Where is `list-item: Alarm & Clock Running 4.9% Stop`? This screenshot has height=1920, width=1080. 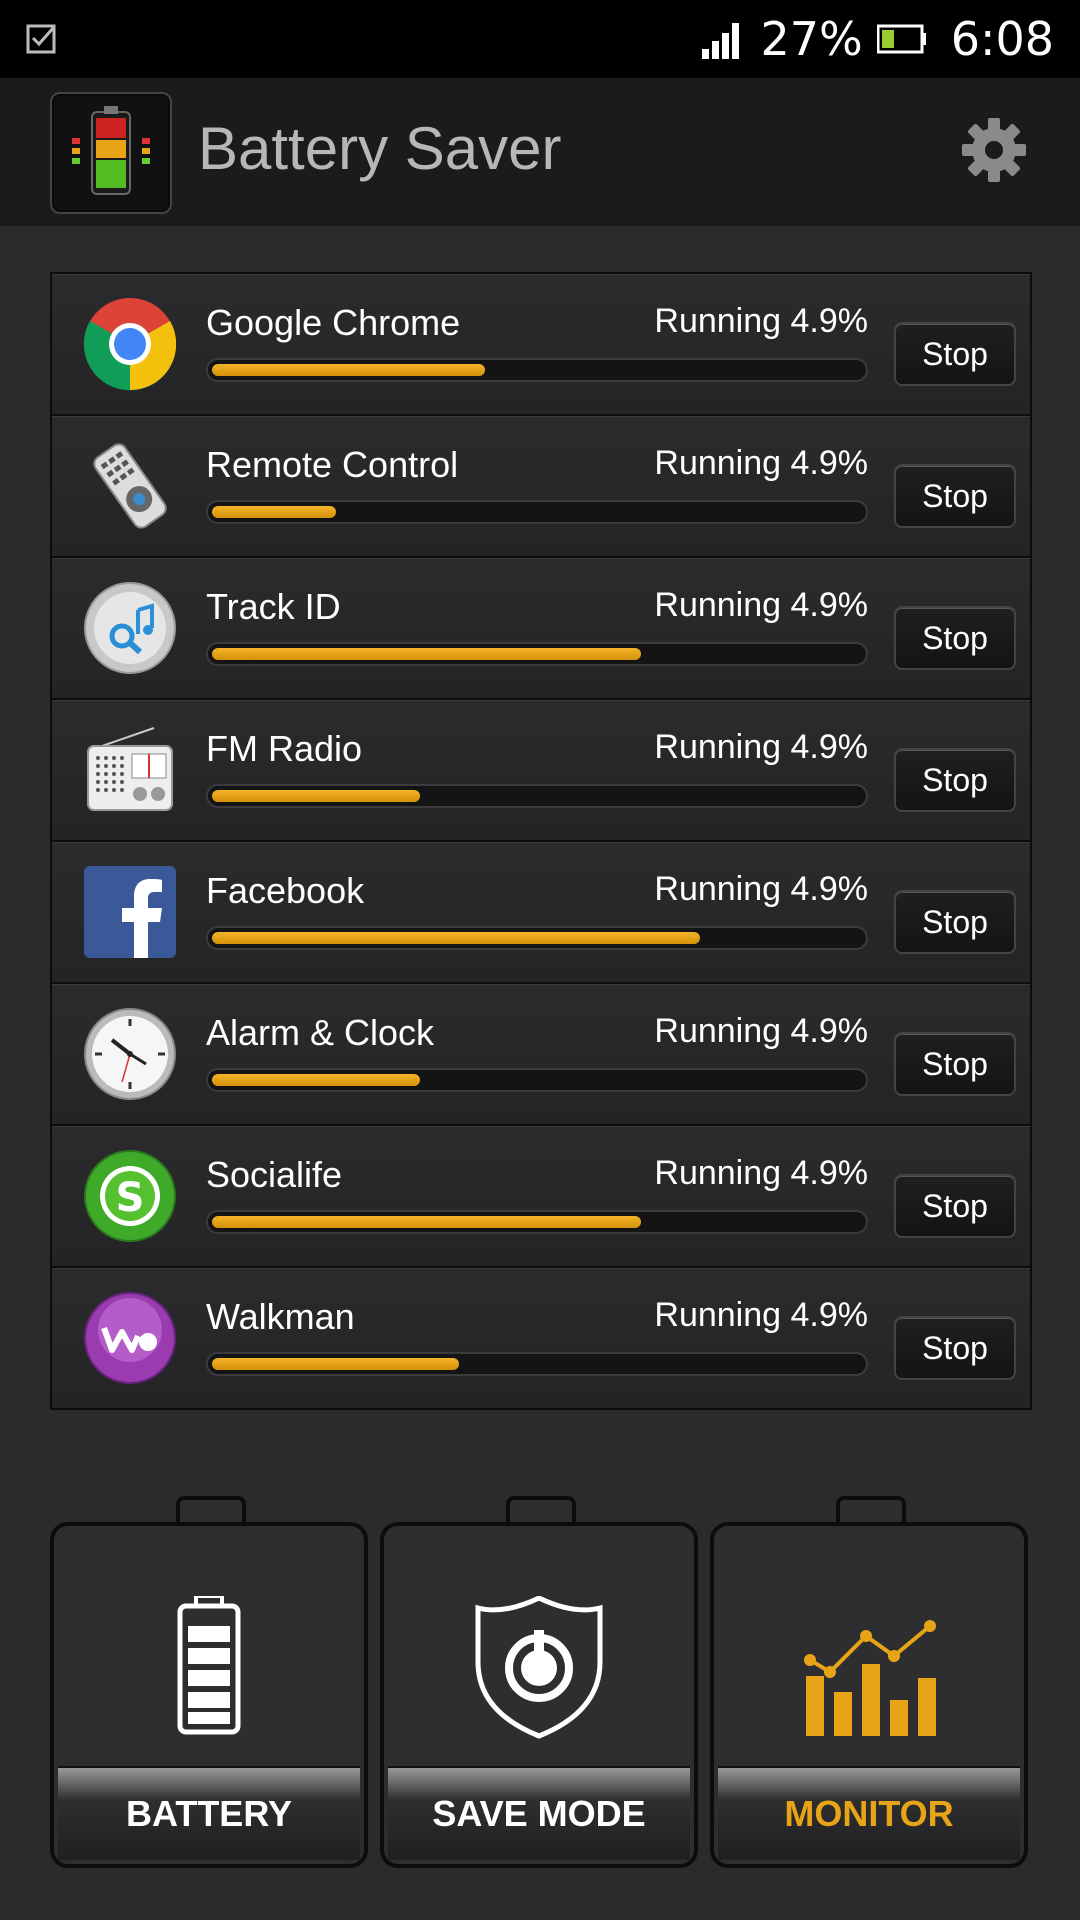 list-item: Alarm & Clock Running 4.9% Stop is located at coordinates (541, 1055).